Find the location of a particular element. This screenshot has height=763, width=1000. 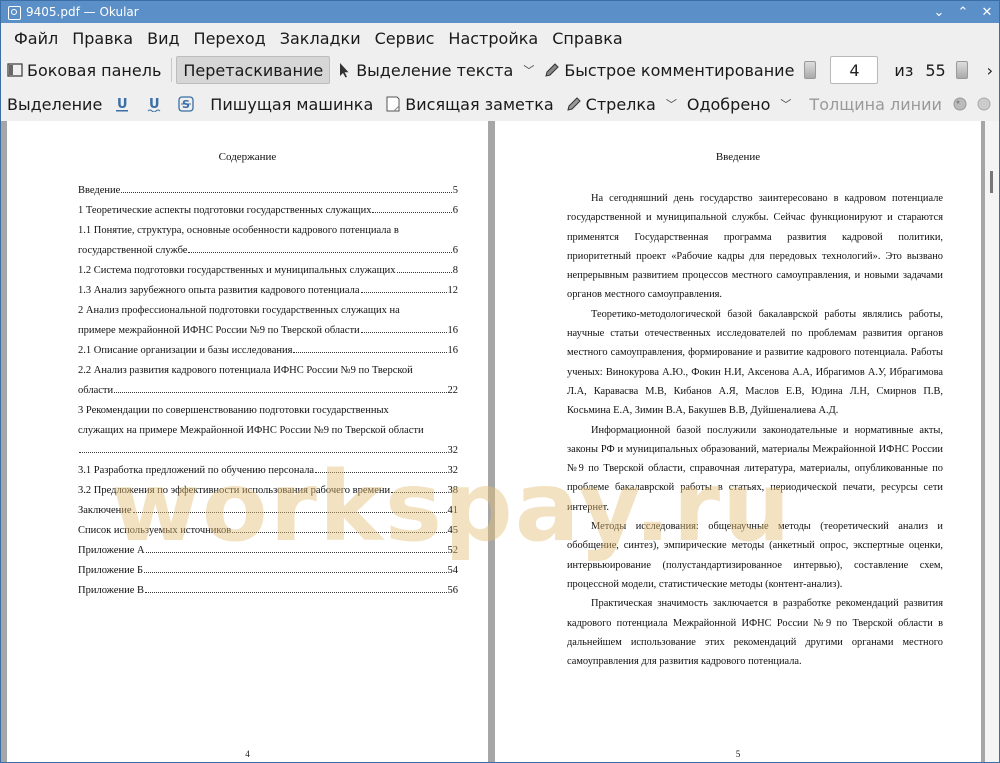

toc-entry: Приложение В 56 is located at coordinates (268, 595).